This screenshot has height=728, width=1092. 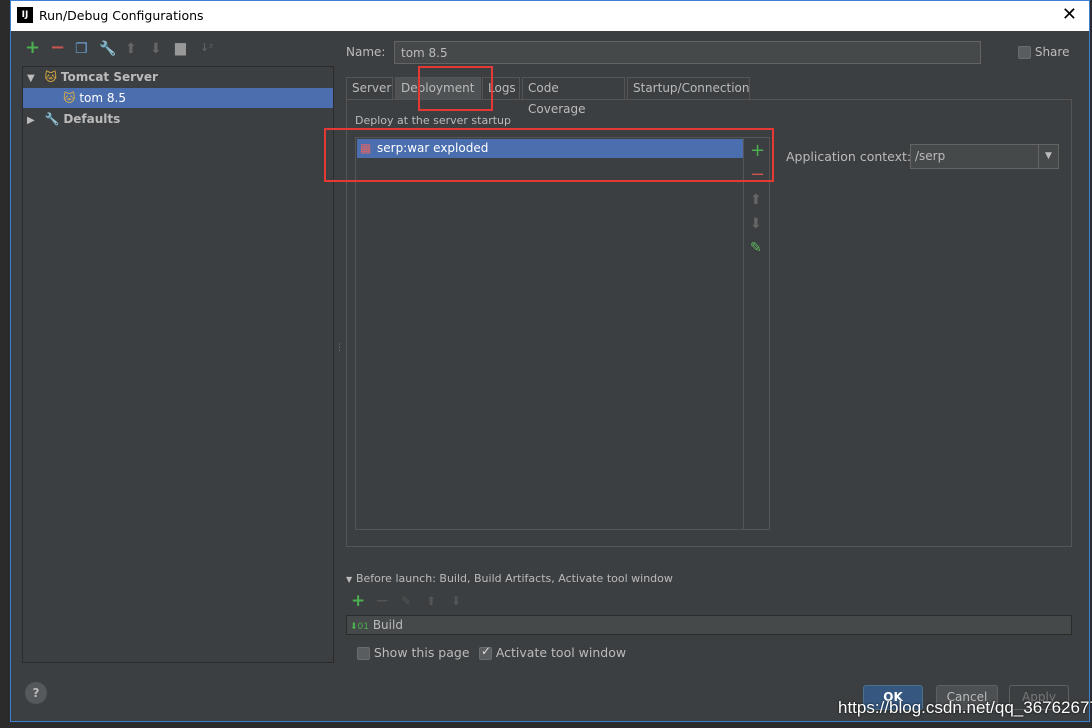 What do you see at coordinates (433, 120) in the screenshot?
I see `section-title: Deploy at the server startup` at bounding box center [433, 120].